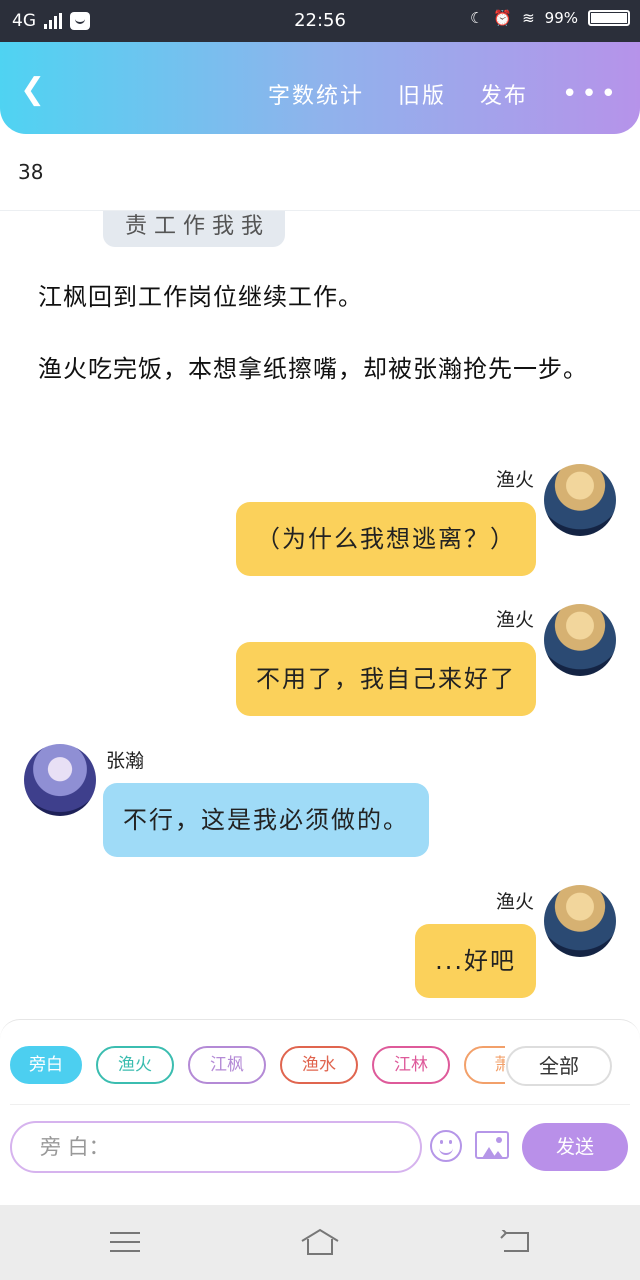 The width and height of the screenshot is (640, 1280). Describe the element at coordinates (316, 94) in the screenshot. I see `word-count-button: 字数统计` at that location.